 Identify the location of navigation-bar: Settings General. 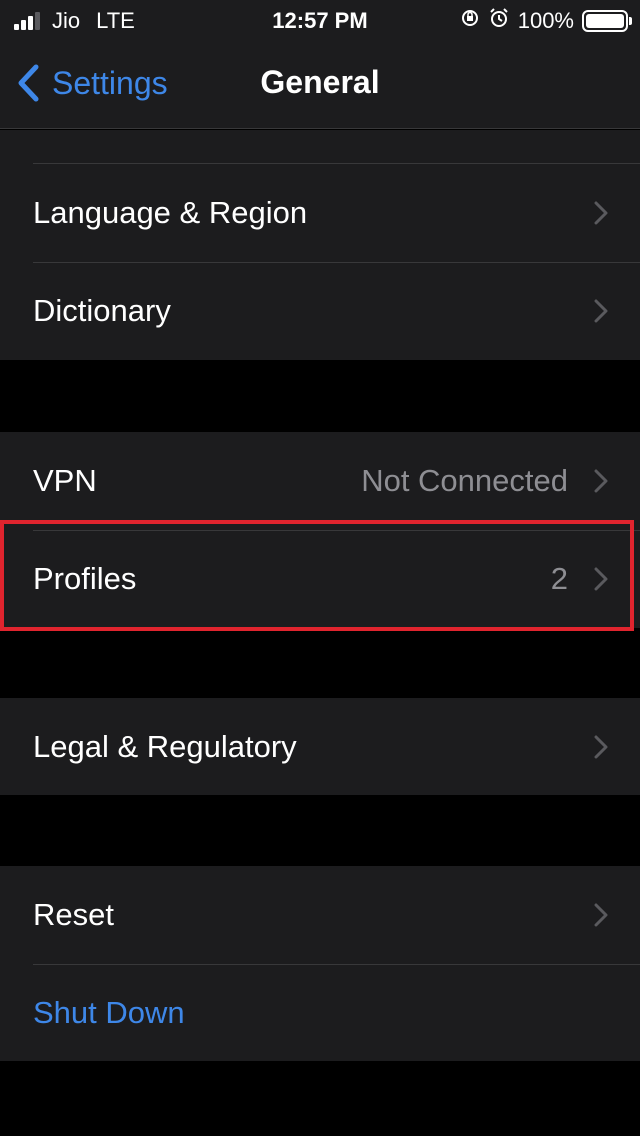
(320, 84).